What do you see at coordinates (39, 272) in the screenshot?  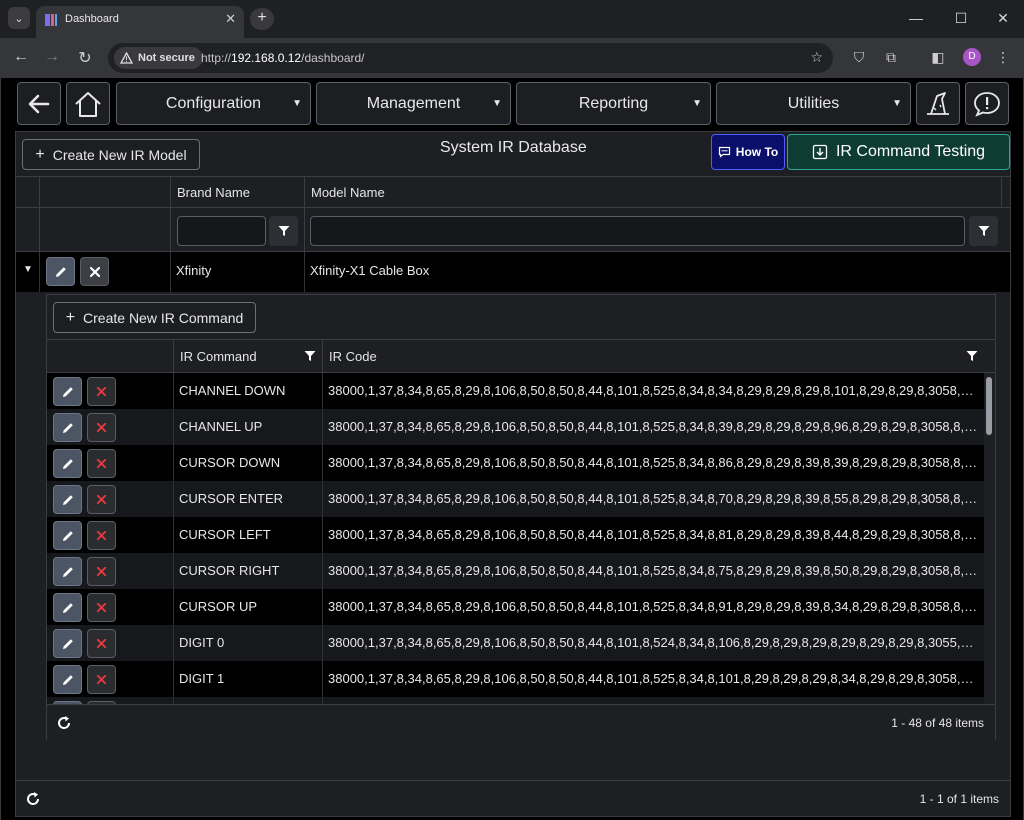 I see `column-divider` at bounding box center [39, 272].